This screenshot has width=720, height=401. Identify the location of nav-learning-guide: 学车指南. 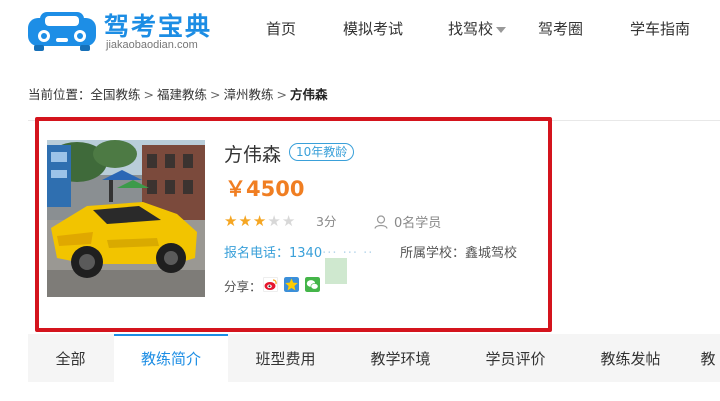
(660, 28).